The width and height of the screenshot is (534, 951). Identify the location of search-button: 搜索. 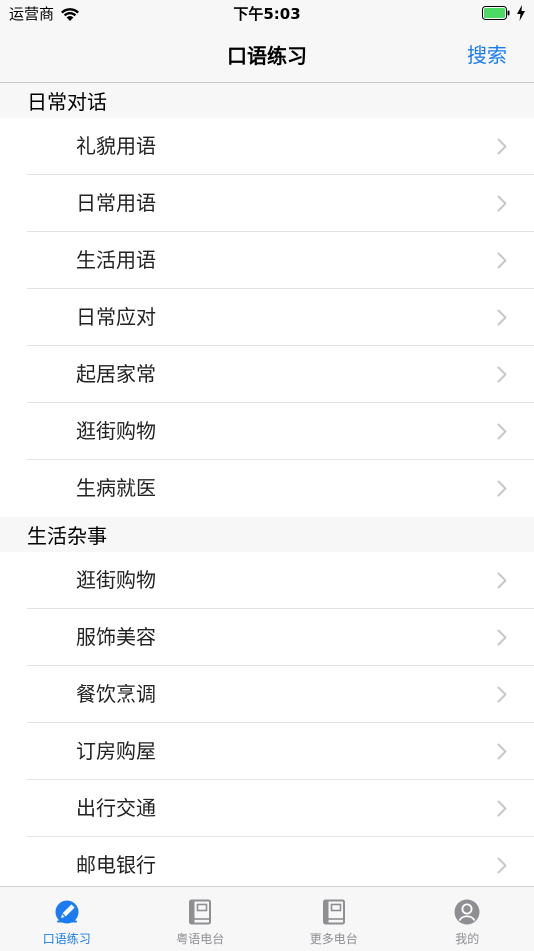
(487, 55).